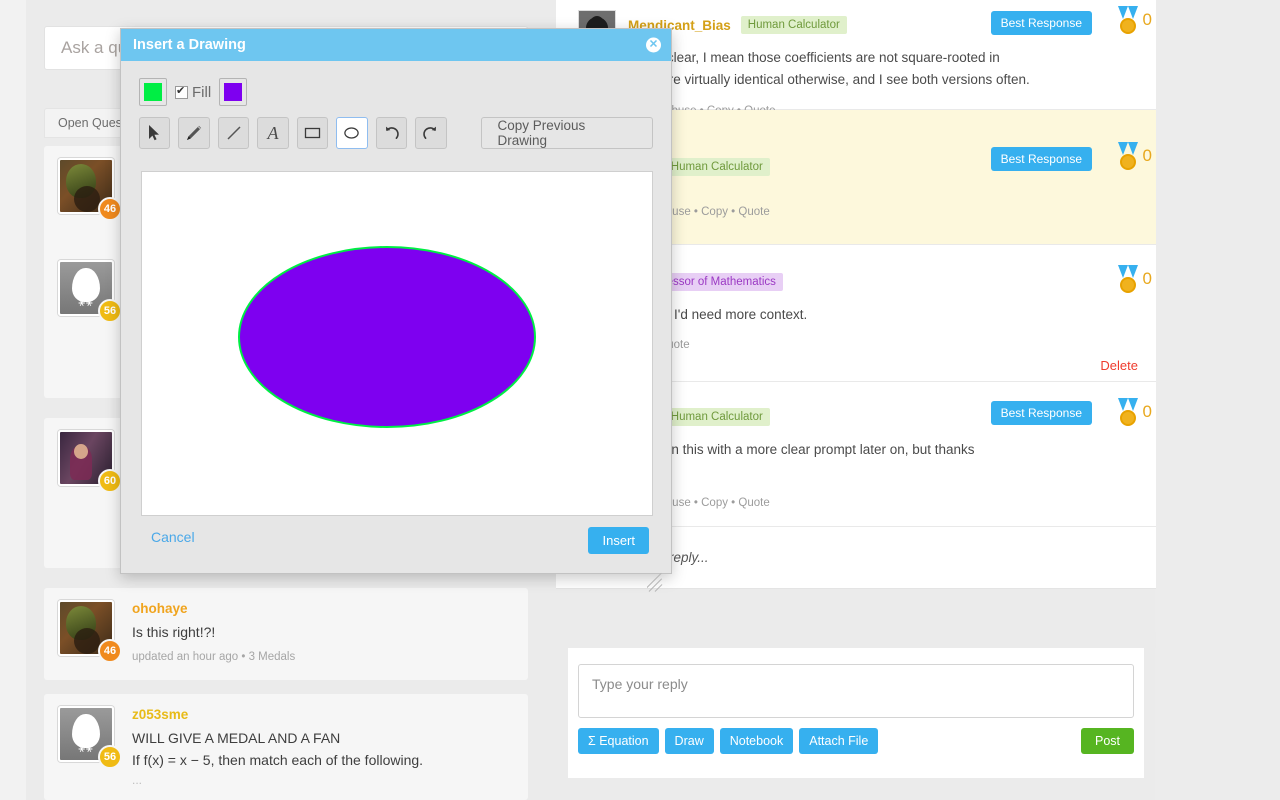 Image resolution: width=1280 pixels, height=800 pixels. Describe the element at coordinates (213, 608) in the screenshot. I see `question-author: ohohaye` at that location.